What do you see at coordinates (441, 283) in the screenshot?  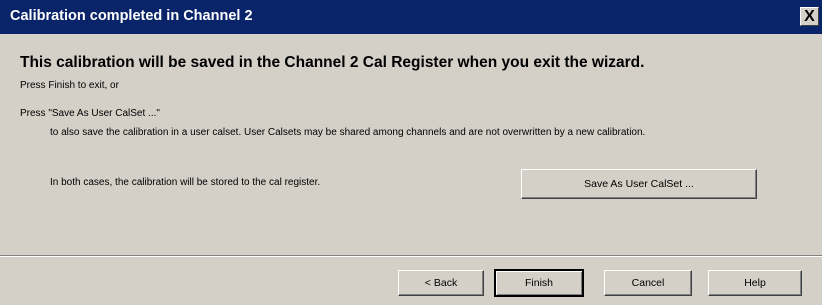 I see `back-button: < Back` at bounding box center [441, 283].